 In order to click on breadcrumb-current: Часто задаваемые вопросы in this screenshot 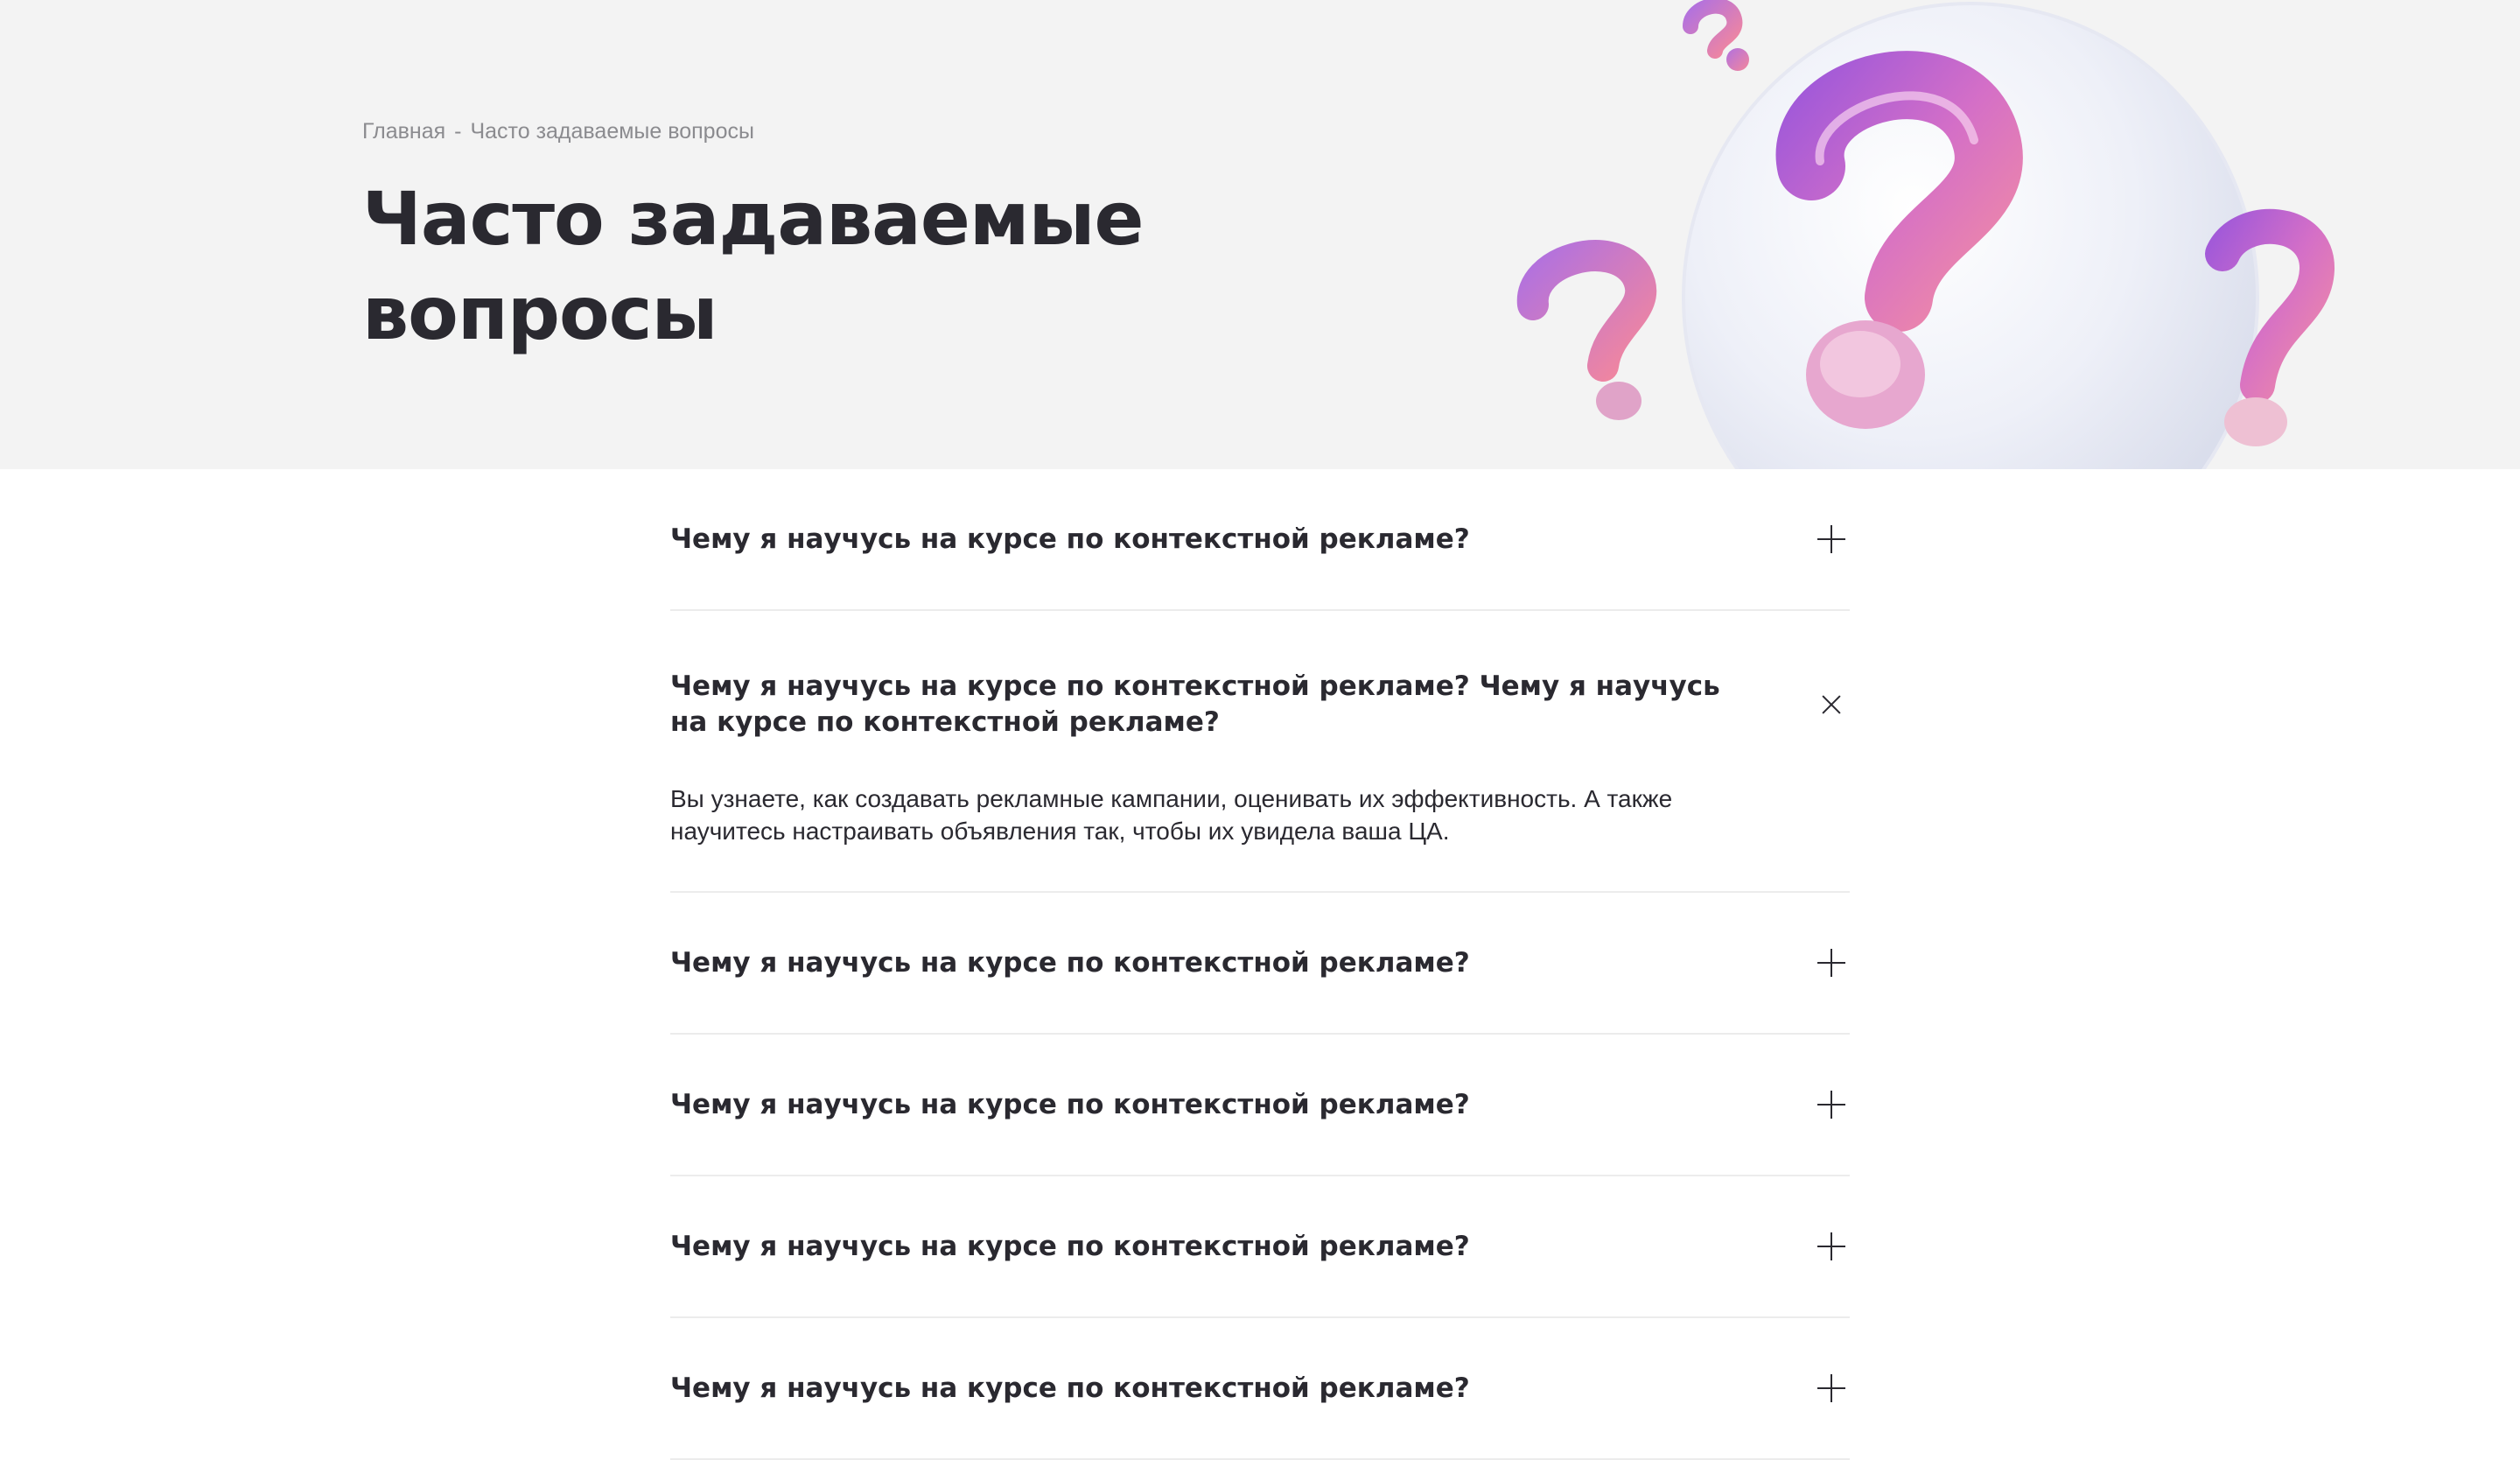, I will do `click(612, 131)`.